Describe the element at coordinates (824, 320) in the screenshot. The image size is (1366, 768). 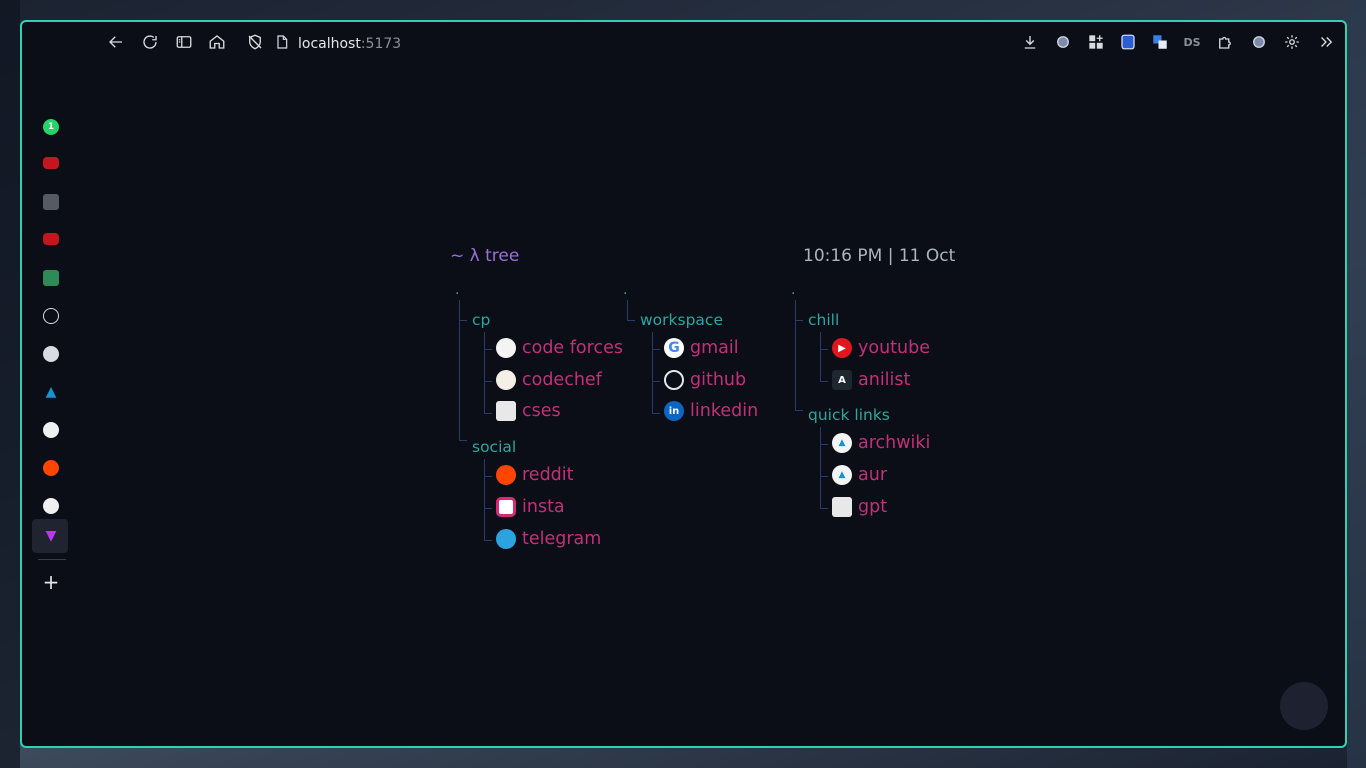
I see `tree-folder: chill` at that location.